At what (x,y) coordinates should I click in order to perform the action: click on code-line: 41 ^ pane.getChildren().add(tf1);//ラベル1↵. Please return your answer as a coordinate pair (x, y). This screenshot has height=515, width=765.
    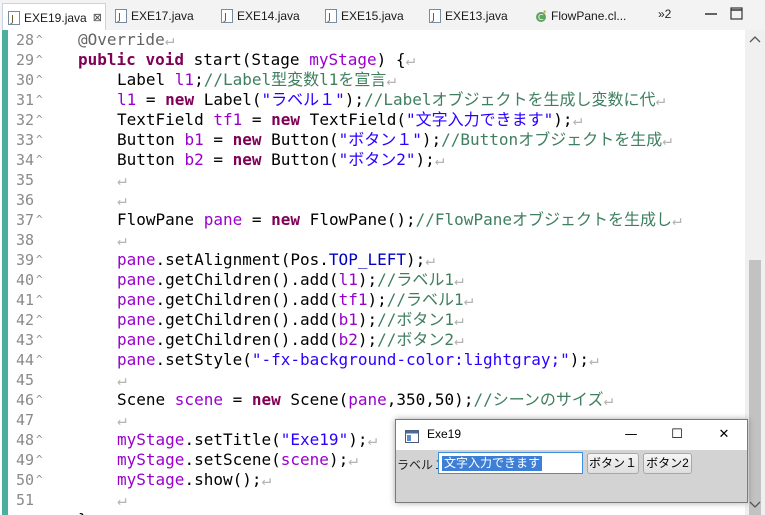
    Looking at the image, I should click on (372, 300).